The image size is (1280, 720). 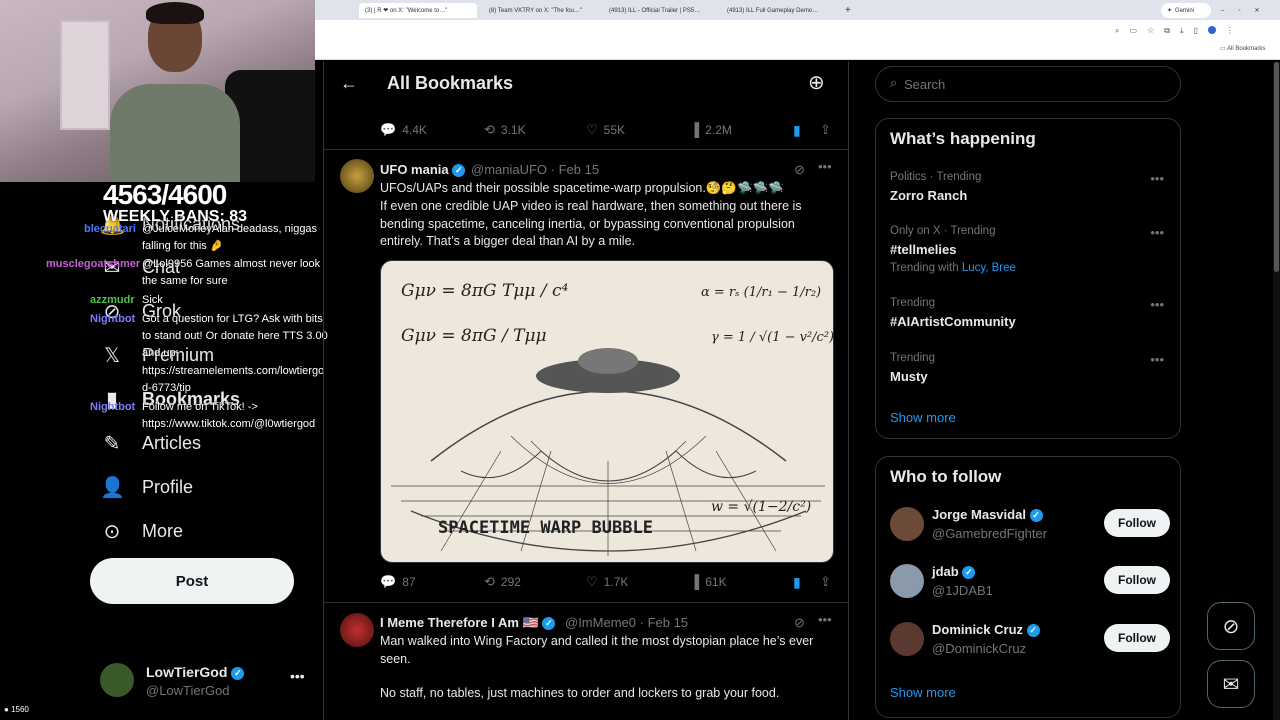 I want to click on trend-item: Trending Musty •••, so click(x=1030, y=376).